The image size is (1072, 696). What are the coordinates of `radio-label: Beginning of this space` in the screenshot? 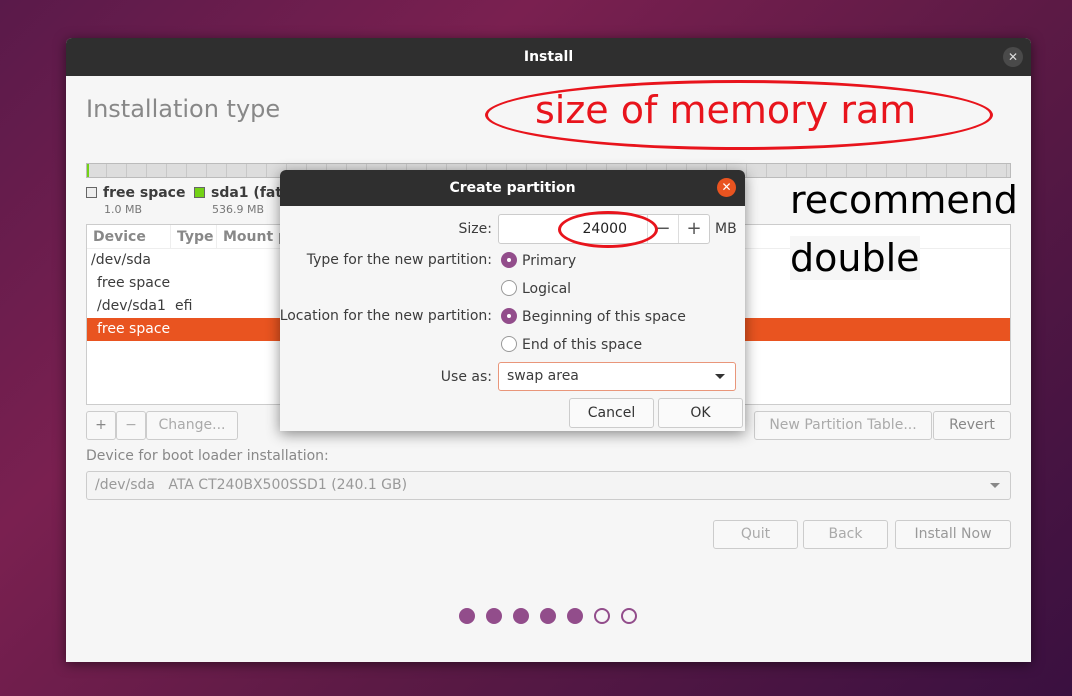 It's located at (604, 317).